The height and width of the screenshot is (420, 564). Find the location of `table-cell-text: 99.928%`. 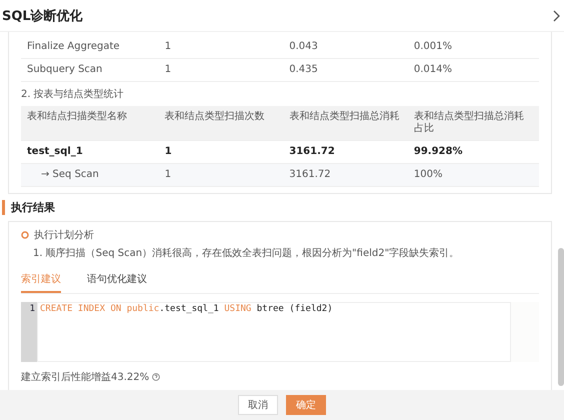

table-cell-text: 99.928% is located at coordinates (438, 152).